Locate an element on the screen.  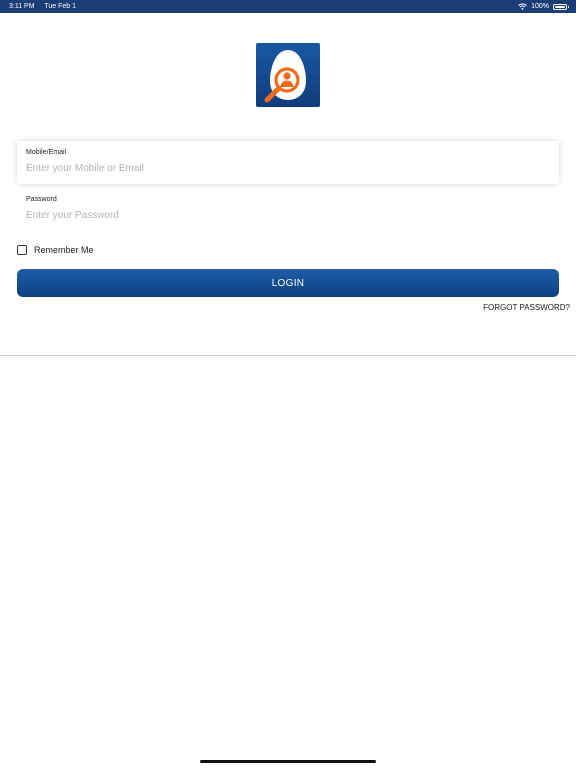
login-button: LOGIN is located at coordinates (288, 283).